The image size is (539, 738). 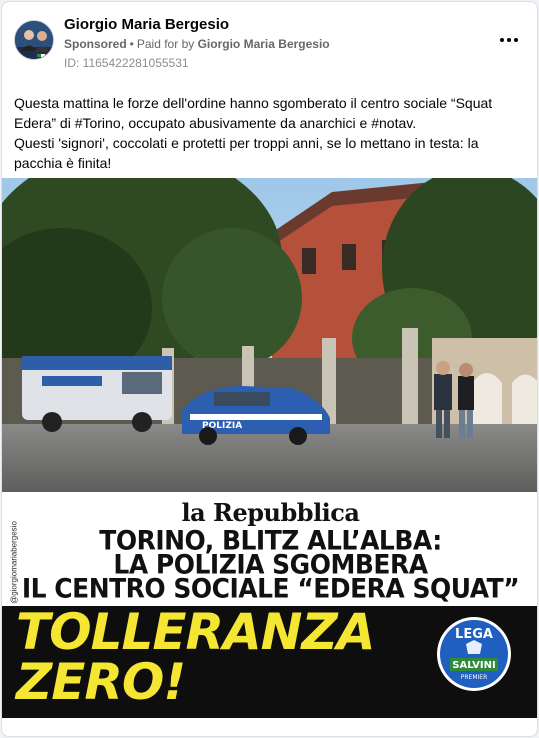 I want to click on profile-avatar-icon, so click(x=34, y=40).